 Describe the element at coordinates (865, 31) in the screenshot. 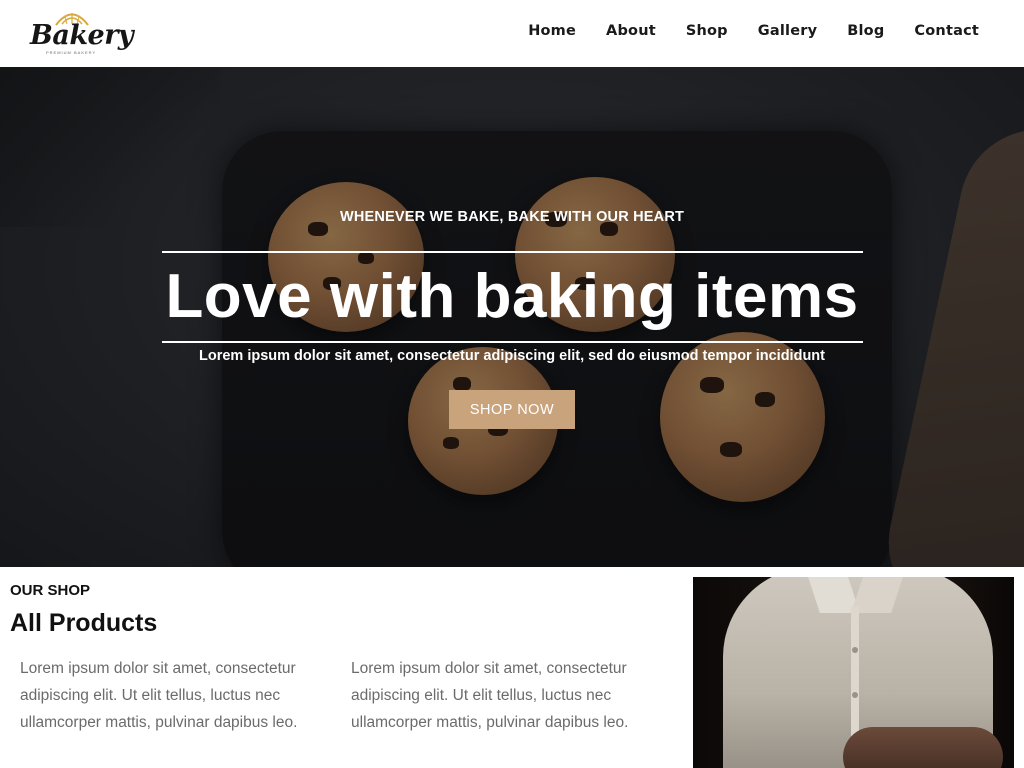

I see `nav-item-blog: Blog` at that location.